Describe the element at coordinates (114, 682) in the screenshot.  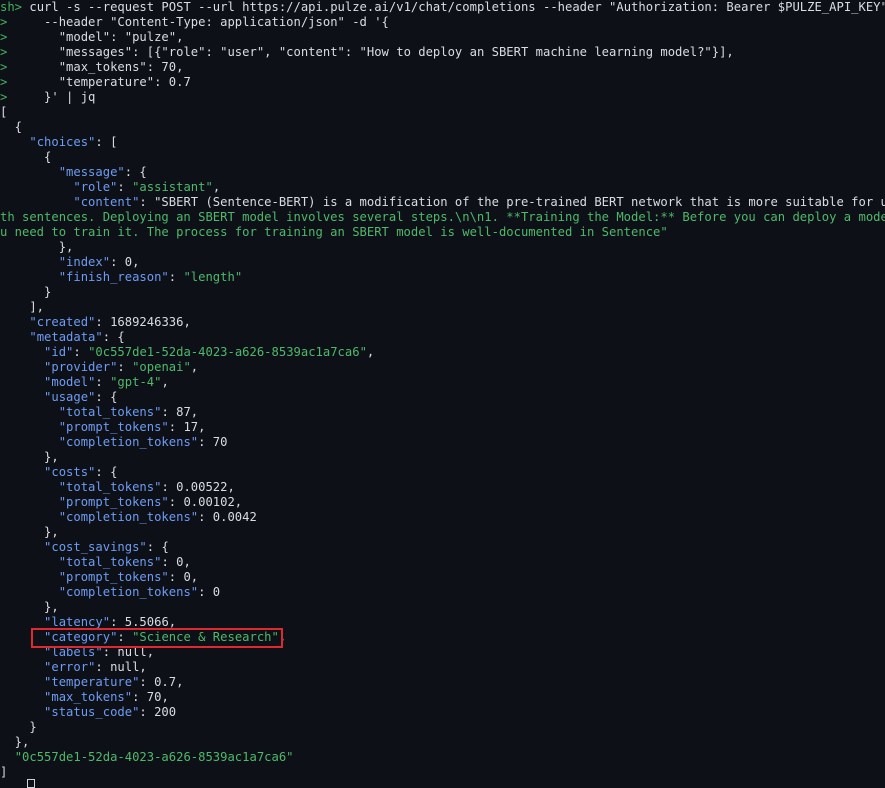
I see `output-line: "temperature": 0.7,` at that location.